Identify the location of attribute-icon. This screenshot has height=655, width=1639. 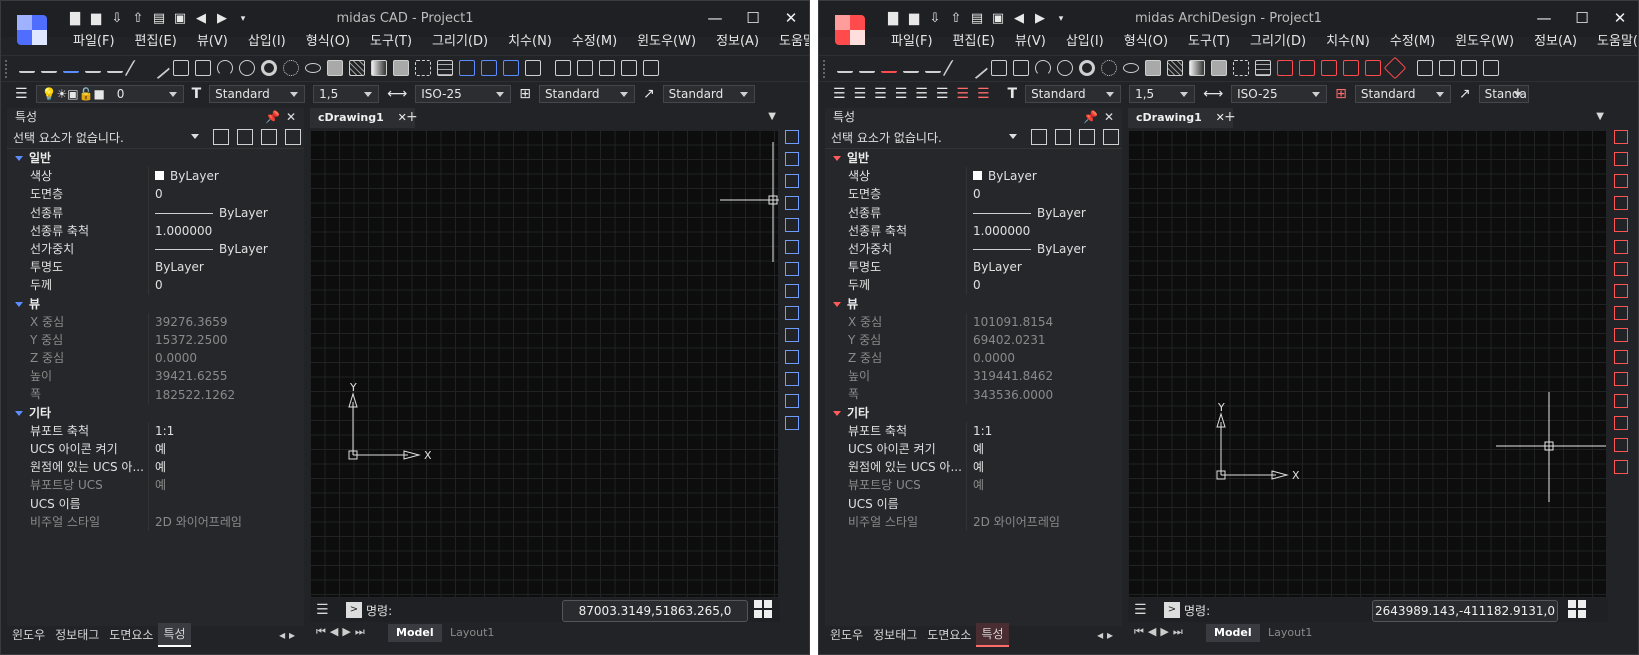
(533, 68).